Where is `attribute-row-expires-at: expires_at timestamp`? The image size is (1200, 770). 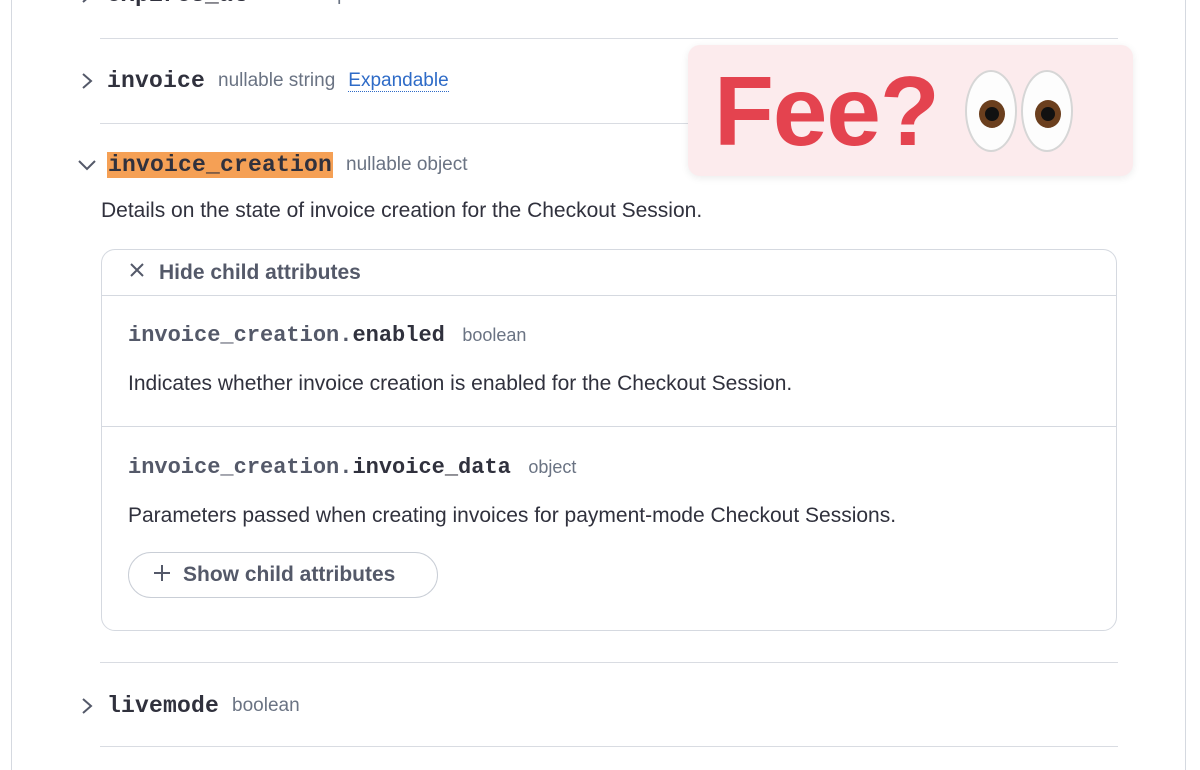 attribute-row-expires-at: expires_at timestamp is located at coordinates (212, 4).